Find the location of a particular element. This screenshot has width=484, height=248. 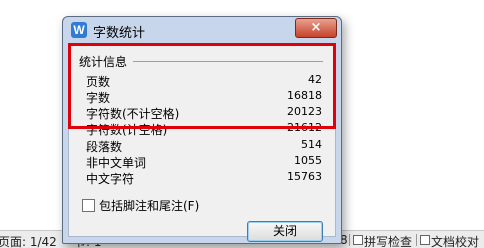

include-footnotes-checkbox is located at coordinates (88, 205).